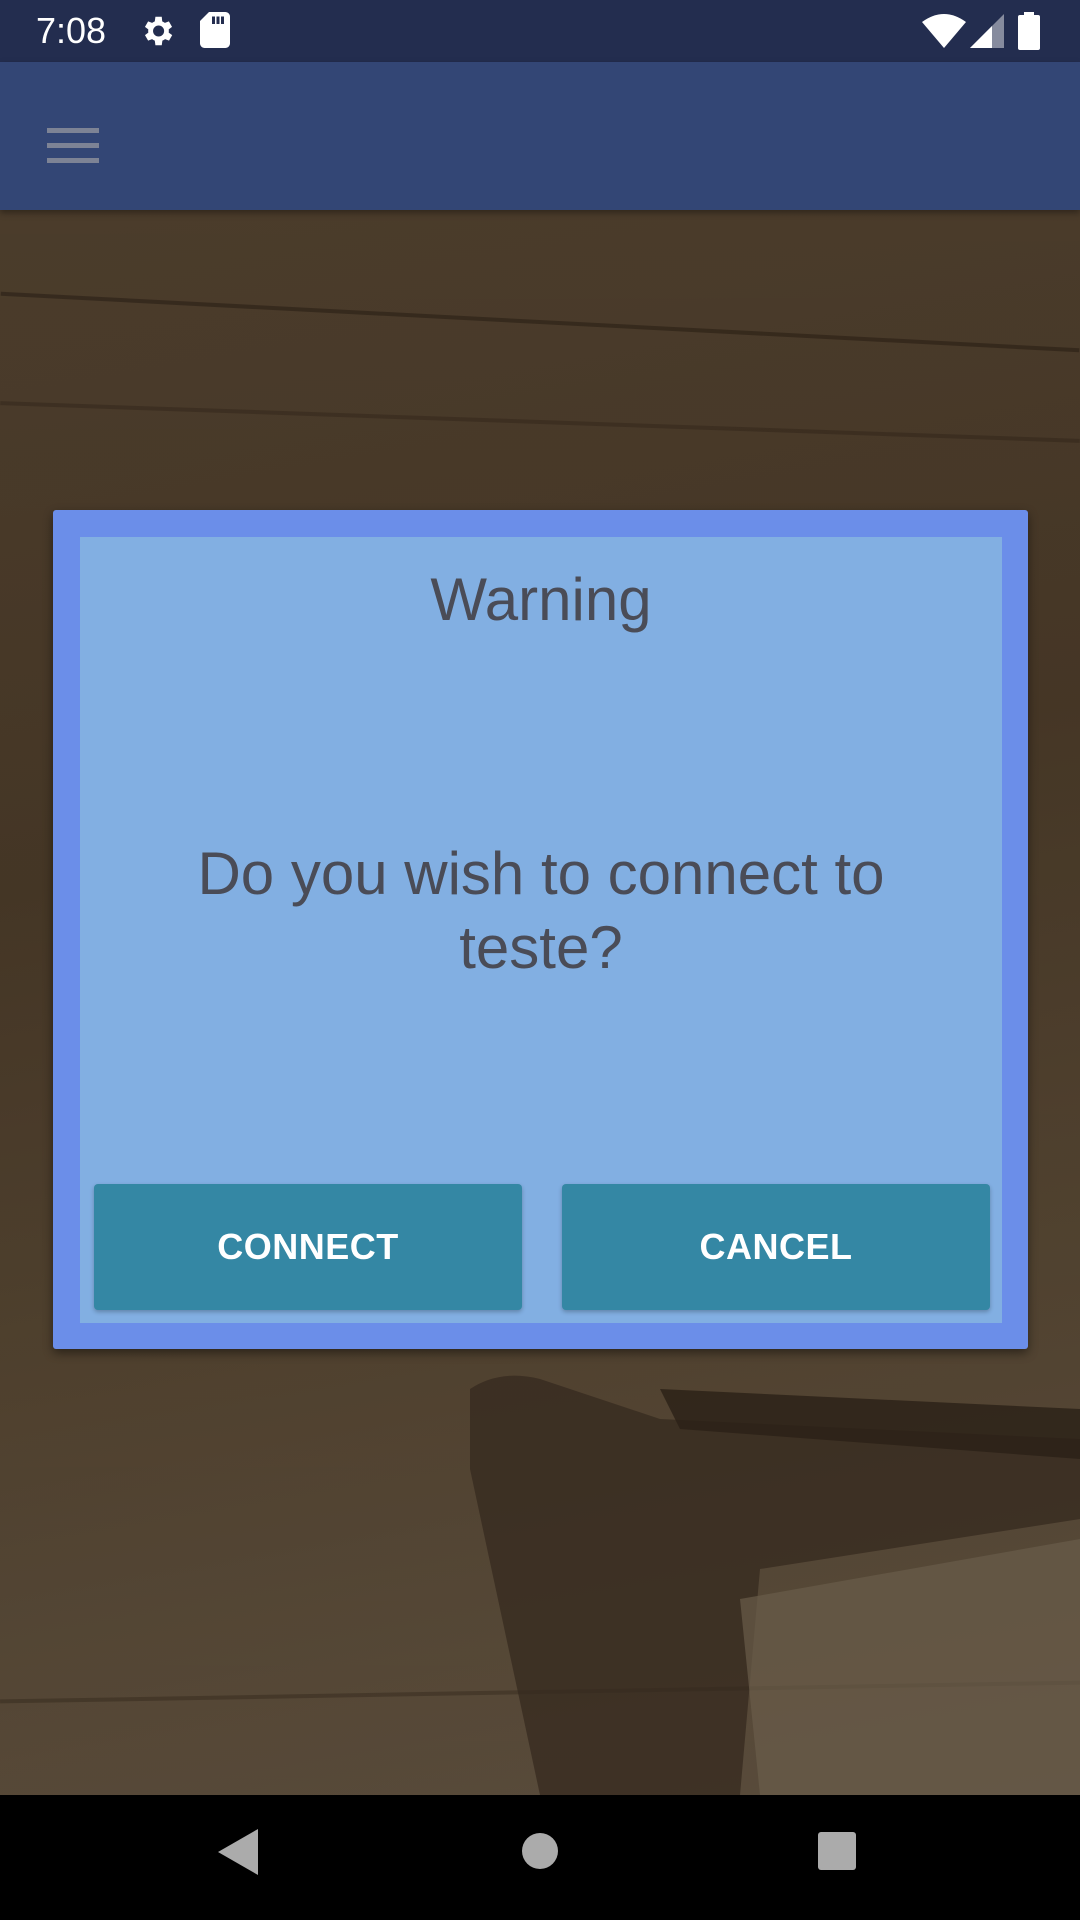 This screenshot has width=1080, height=1920. I want to click on status-time: 7:08, so click(71, 30).